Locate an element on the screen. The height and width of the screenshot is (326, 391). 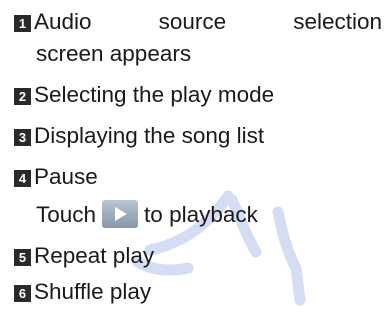
list-item-song-list: 3 Displaying the song list is located at coordinates (198, 136).